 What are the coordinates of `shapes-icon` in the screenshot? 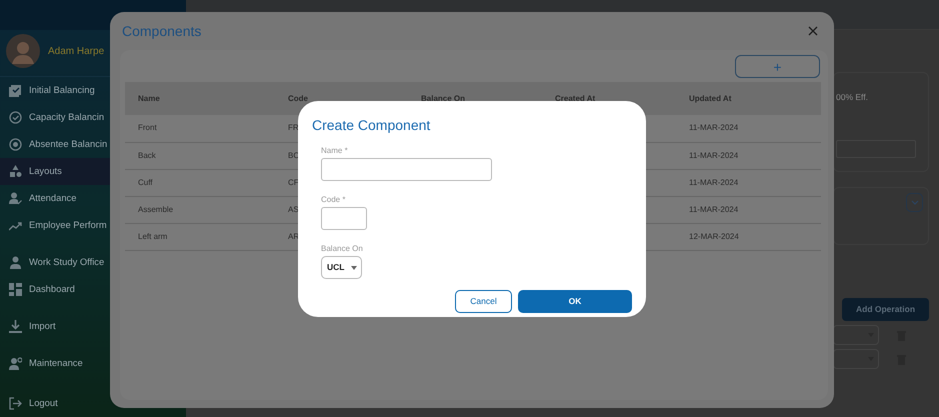 It's located at (15, 171).